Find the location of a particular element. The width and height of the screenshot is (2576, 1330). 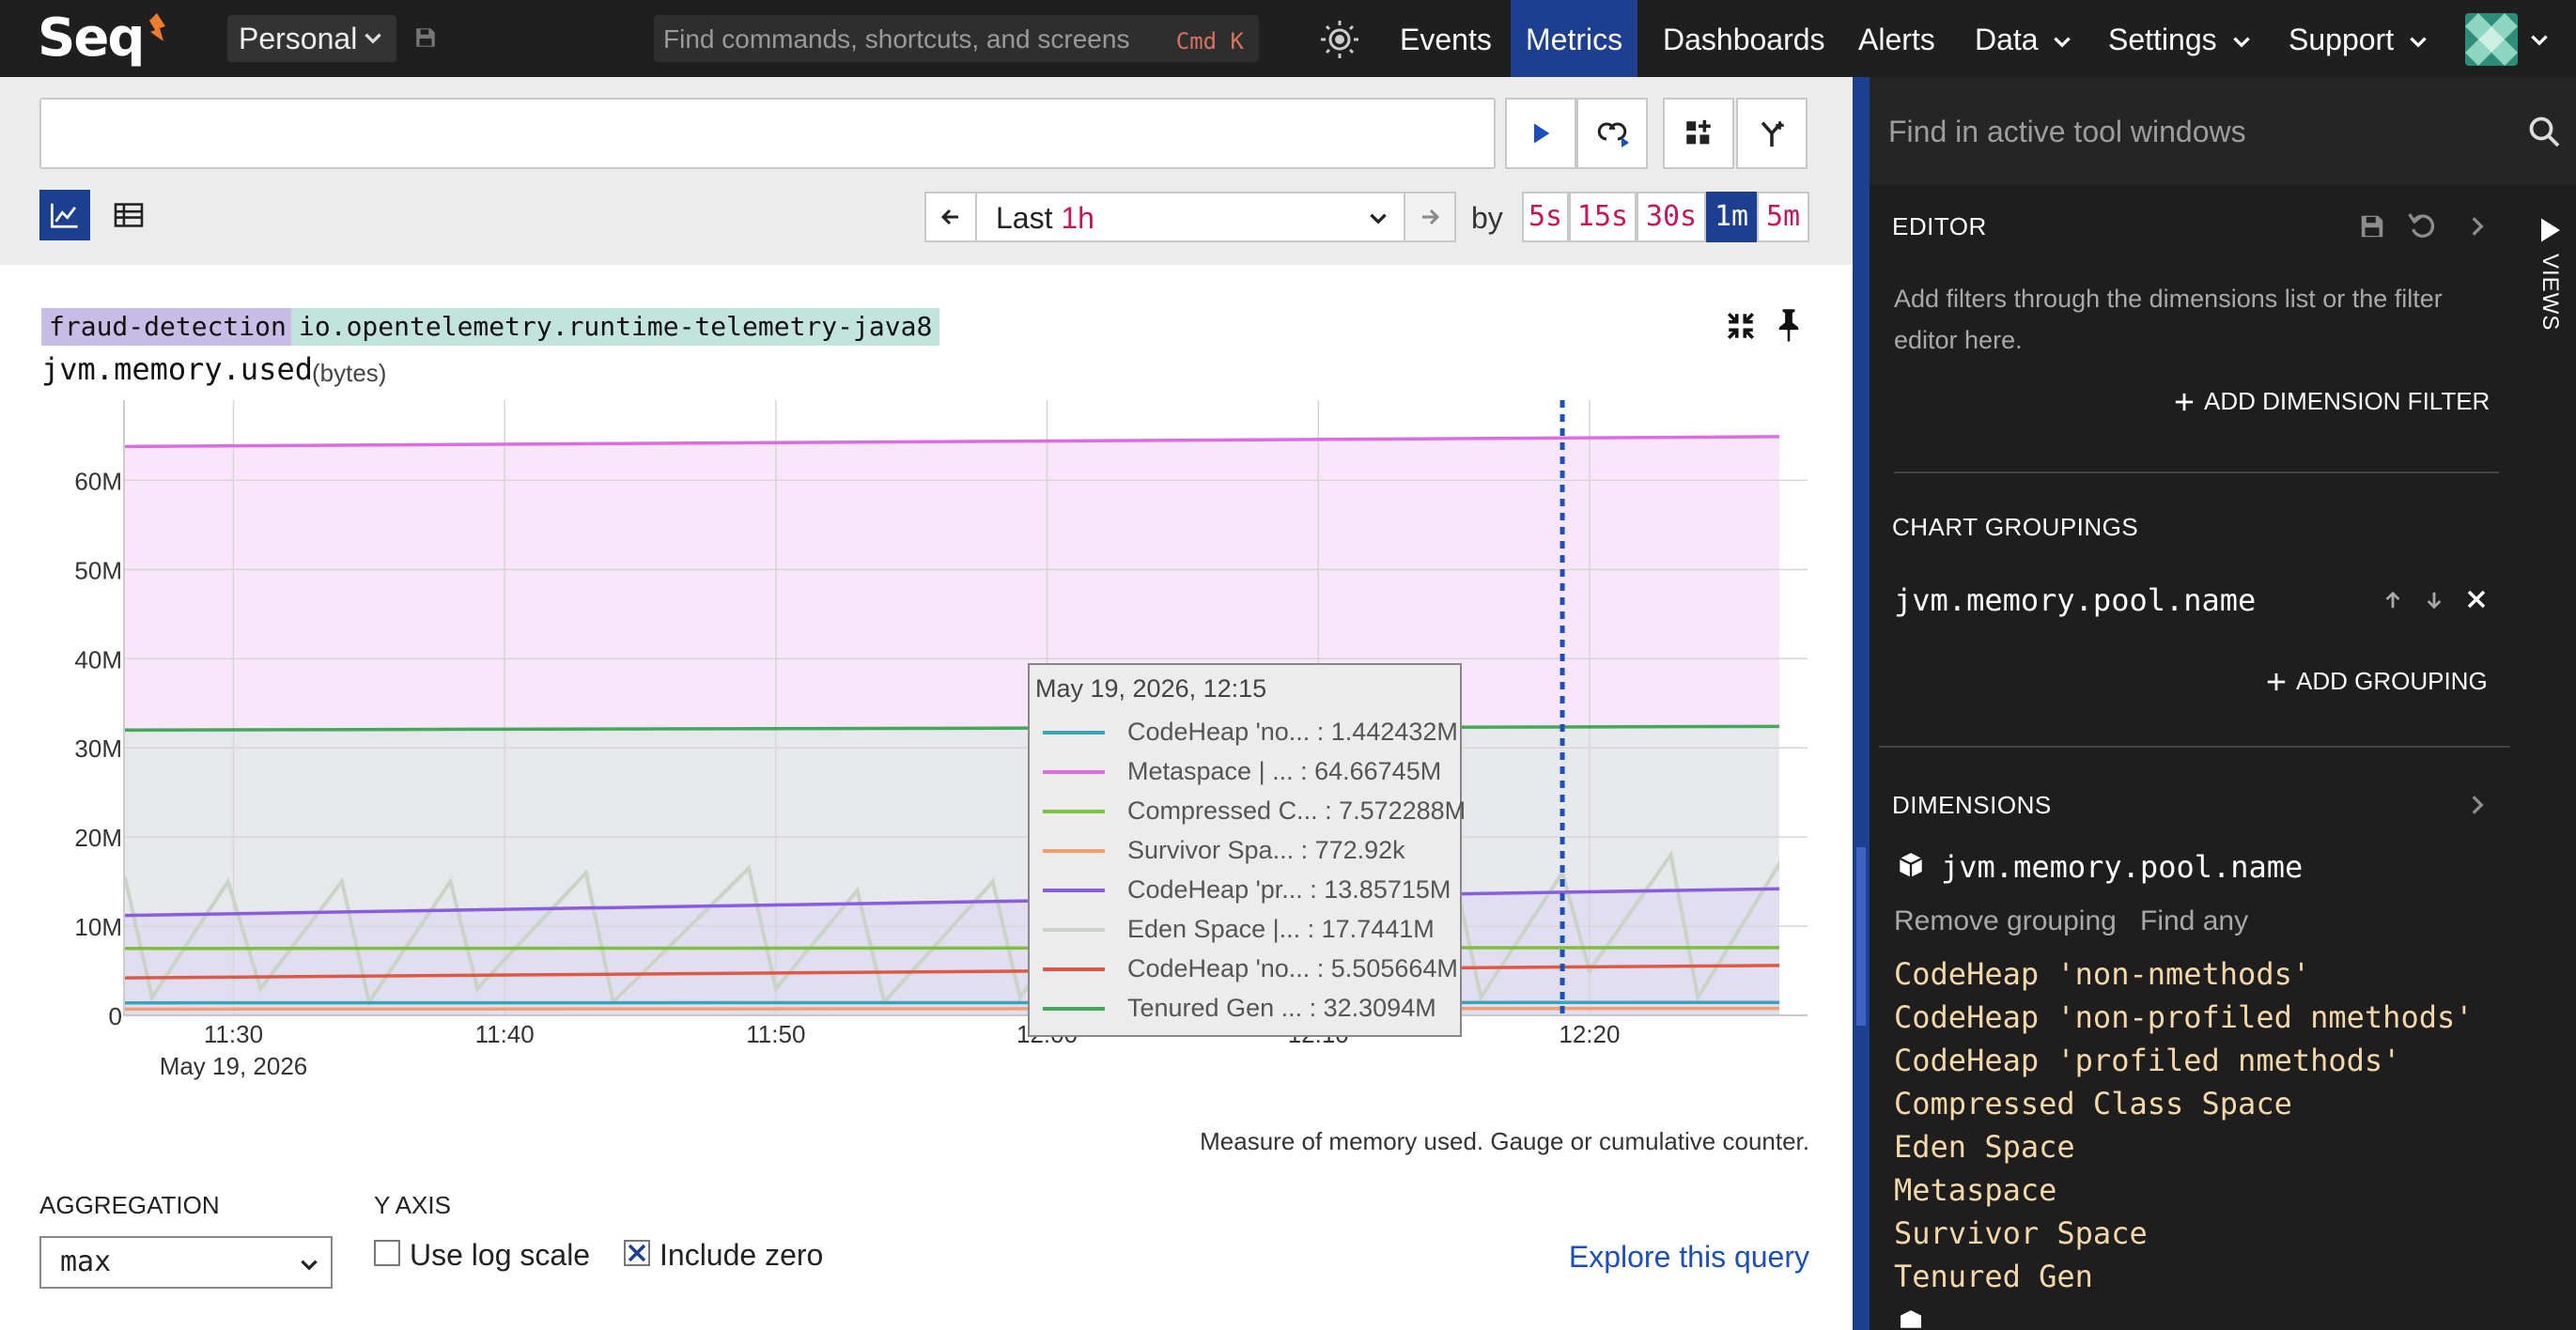

interval-1m: 1m is located at coordinates (1731, 217).